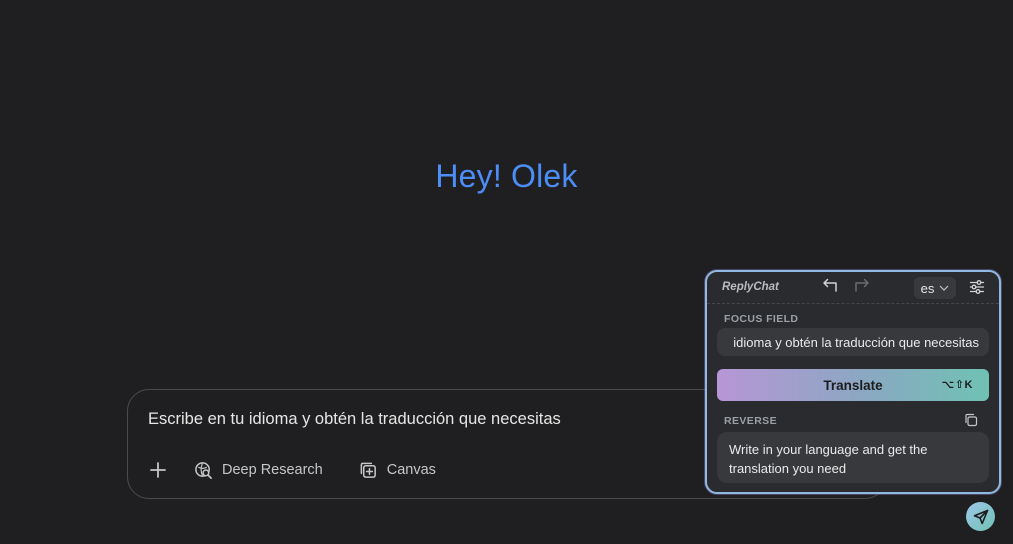 Image resolution: width=1013 pixels, height=544 pixels. I want to click on copy-icon, so click(971, 420).